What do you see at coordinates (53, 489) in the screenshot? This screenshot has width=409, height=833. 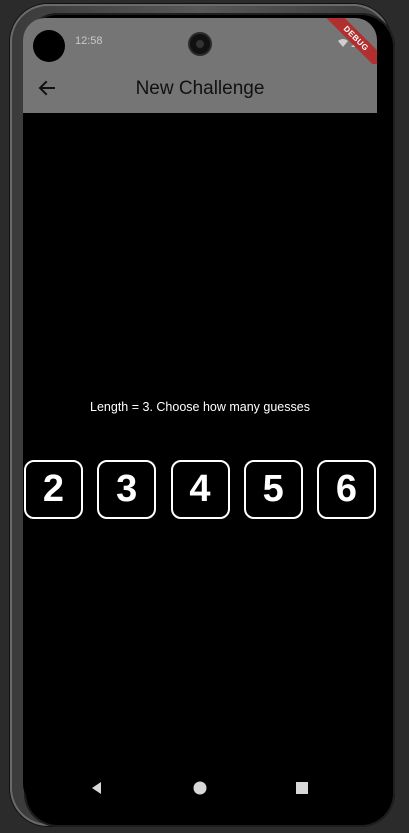 I see `guess-option-2: 2` at bounding box center [53, 489].